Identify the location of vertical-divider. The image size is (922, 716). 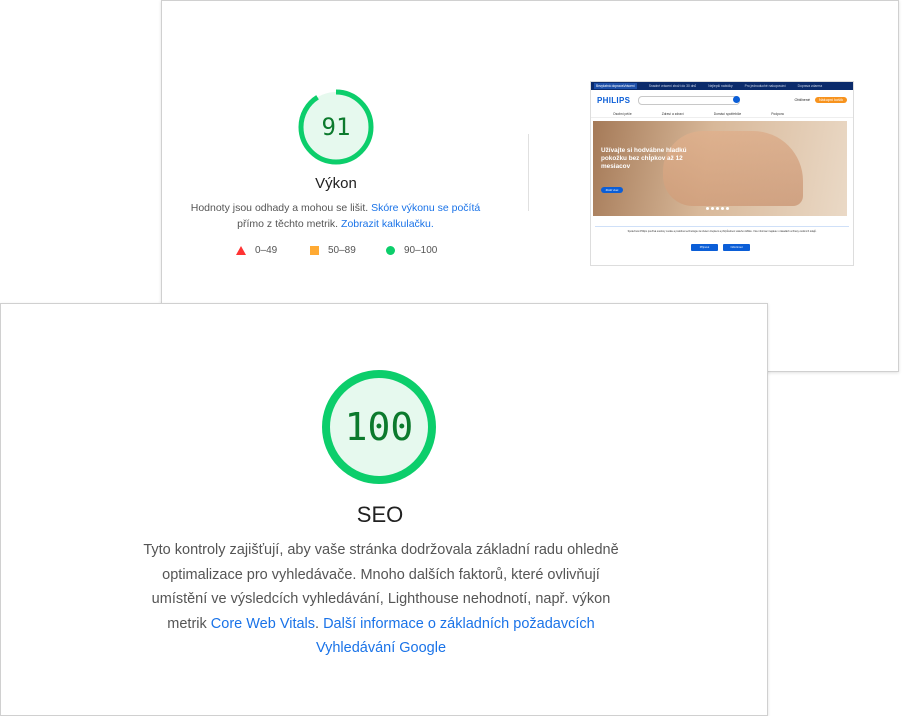
(528, 172).